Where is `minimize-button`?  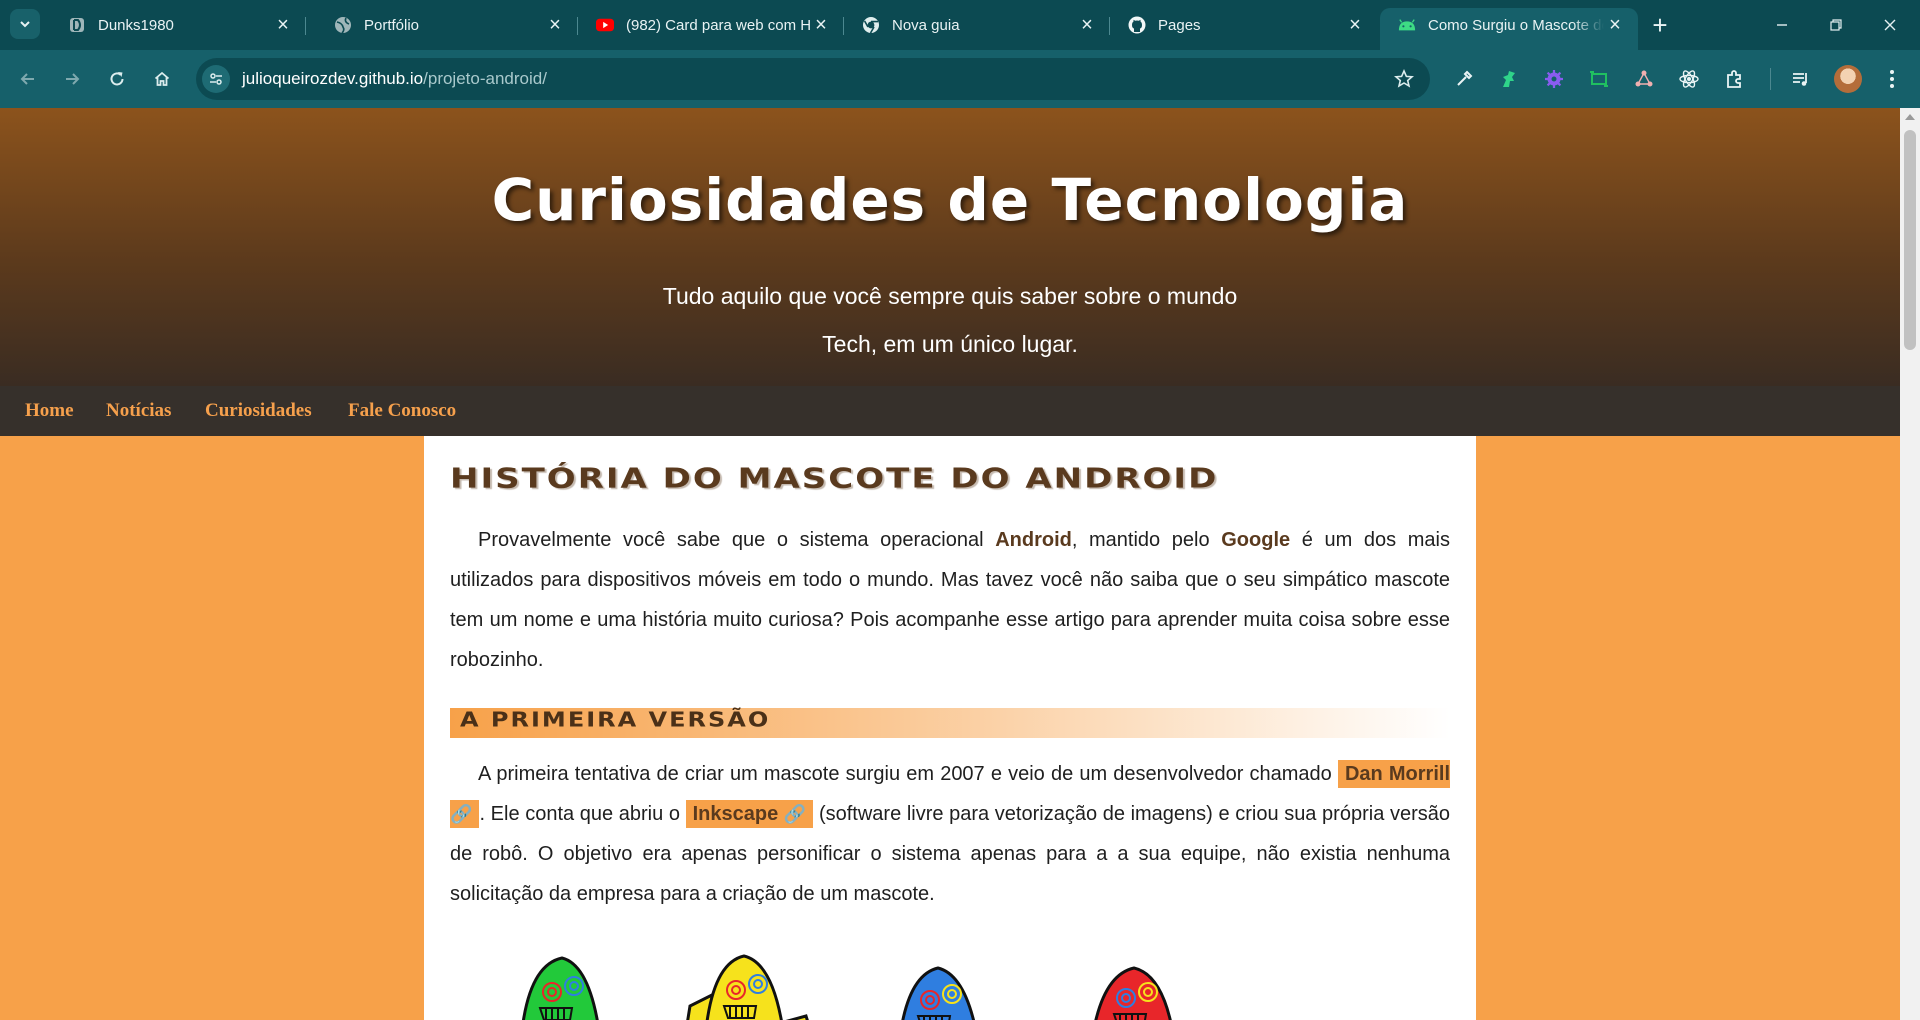 minimize-button is located at coordinates (1782, 25).